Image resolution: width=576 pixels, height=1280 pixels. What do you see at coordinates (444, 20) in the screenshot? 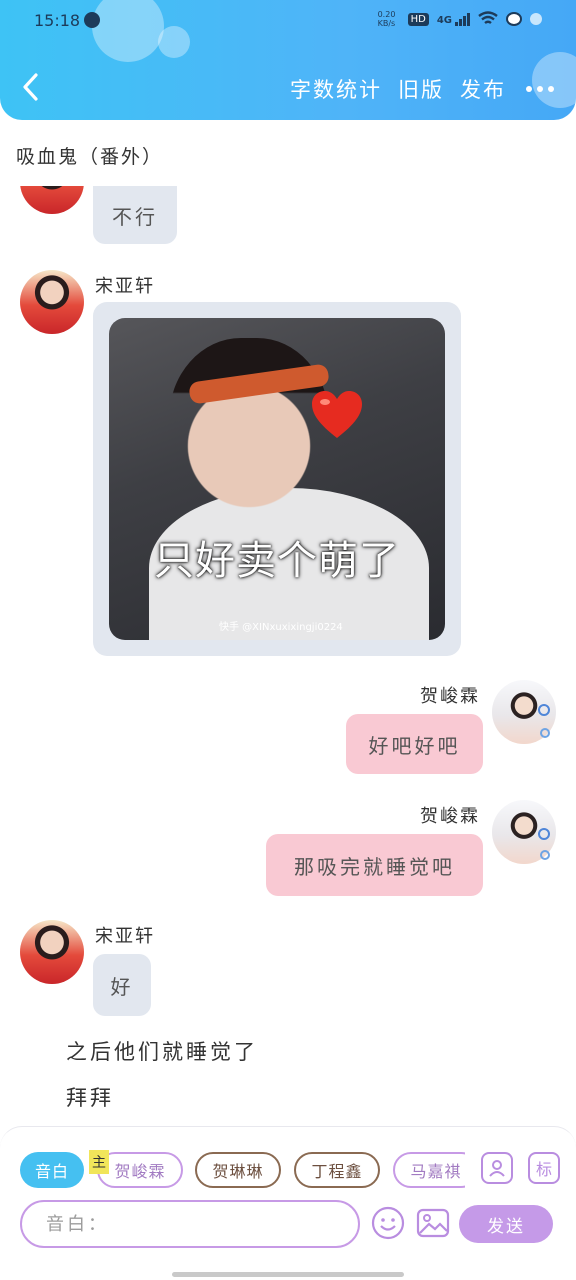
I see `network-type: 4G` at bounding box center [444, 20].